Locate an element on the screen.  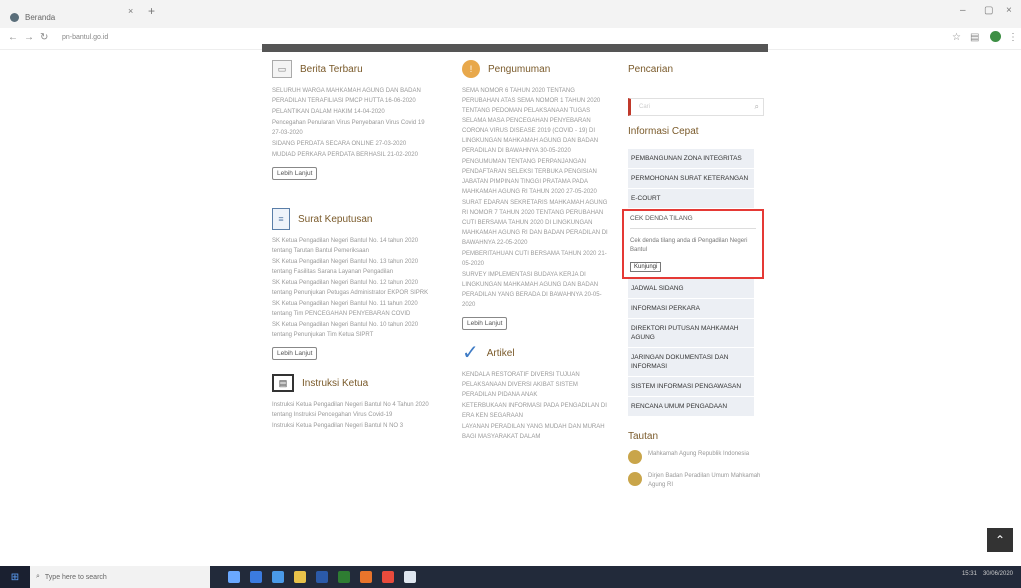
browser-tab: Beranda is located at coordinates (85, 17).